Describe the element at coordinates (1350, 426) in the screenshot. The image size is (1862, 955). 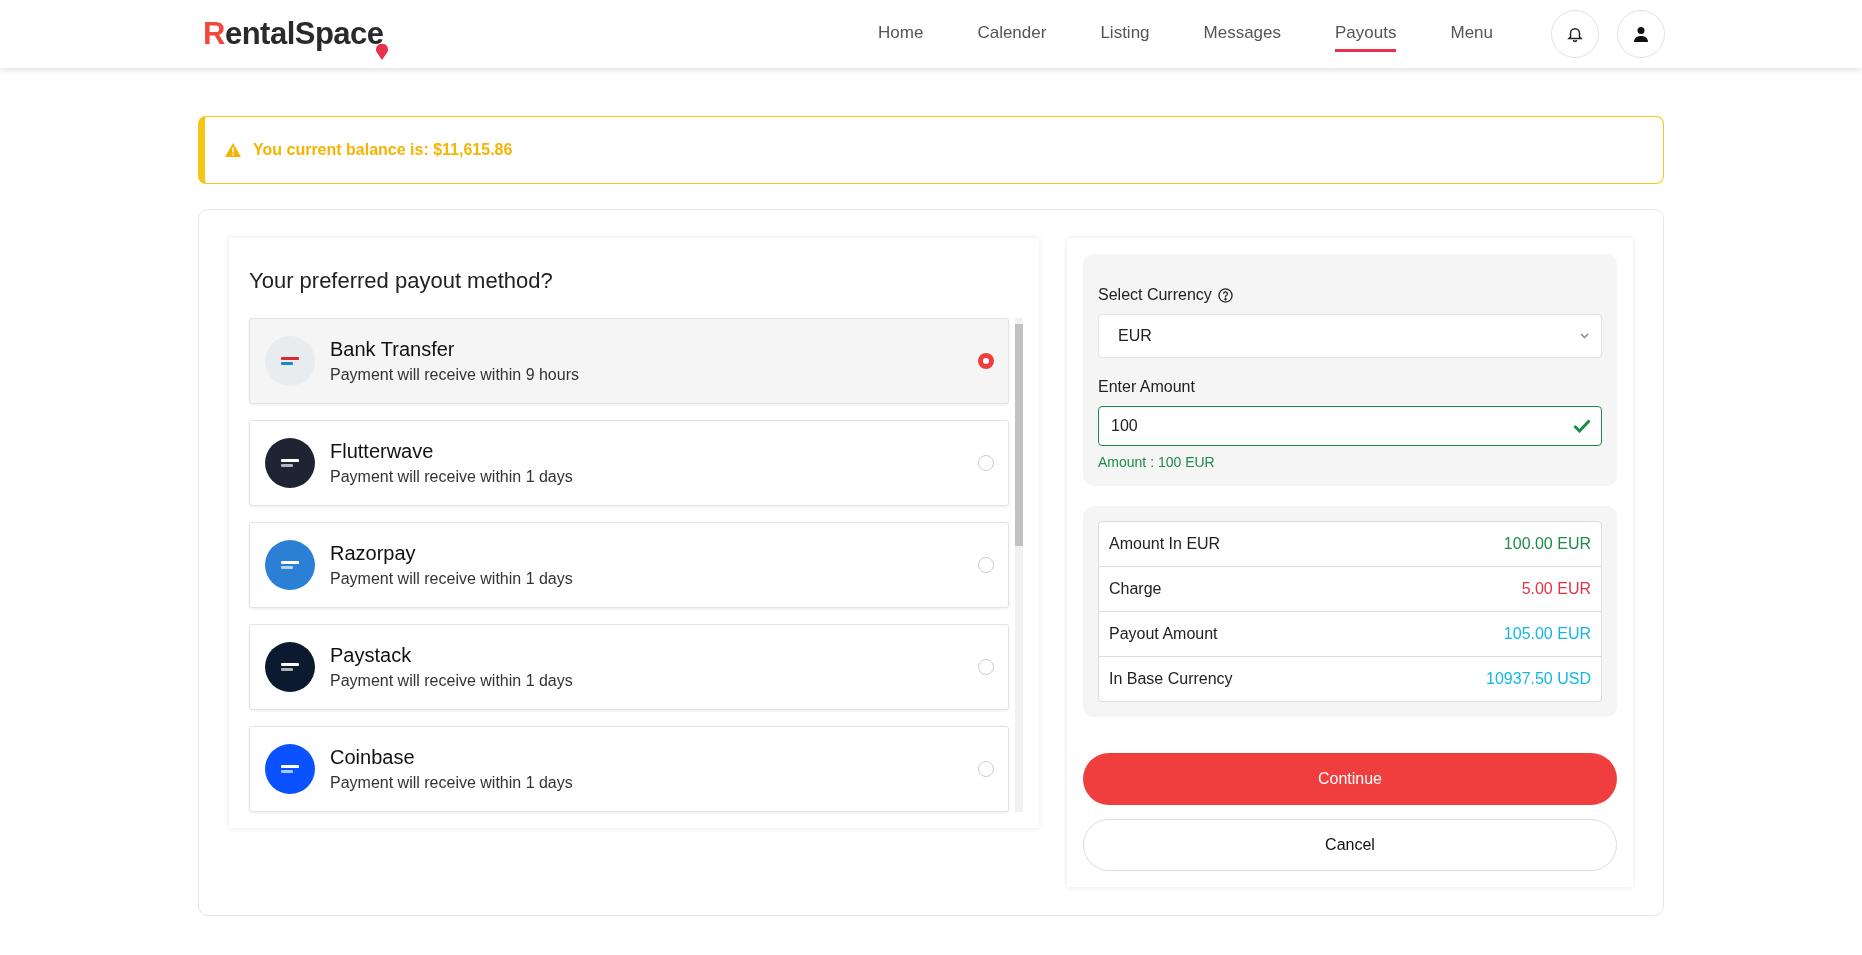
I see `amount-input: 100` at that location.